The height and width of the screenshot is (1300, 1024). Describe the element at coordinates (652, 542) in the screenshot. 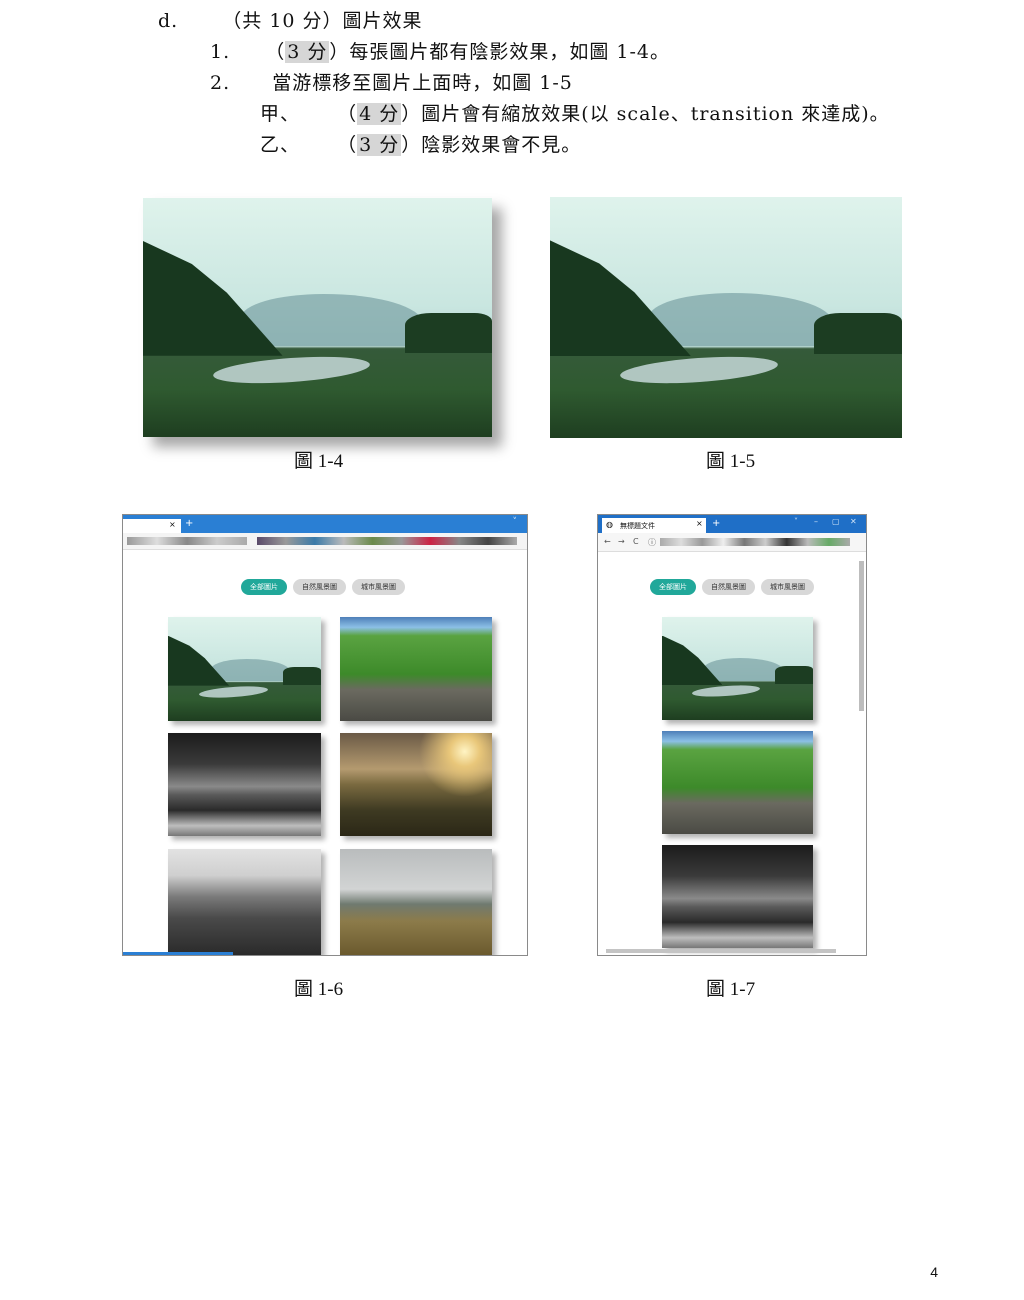

I see `info-icon: ⓘ` at that location.